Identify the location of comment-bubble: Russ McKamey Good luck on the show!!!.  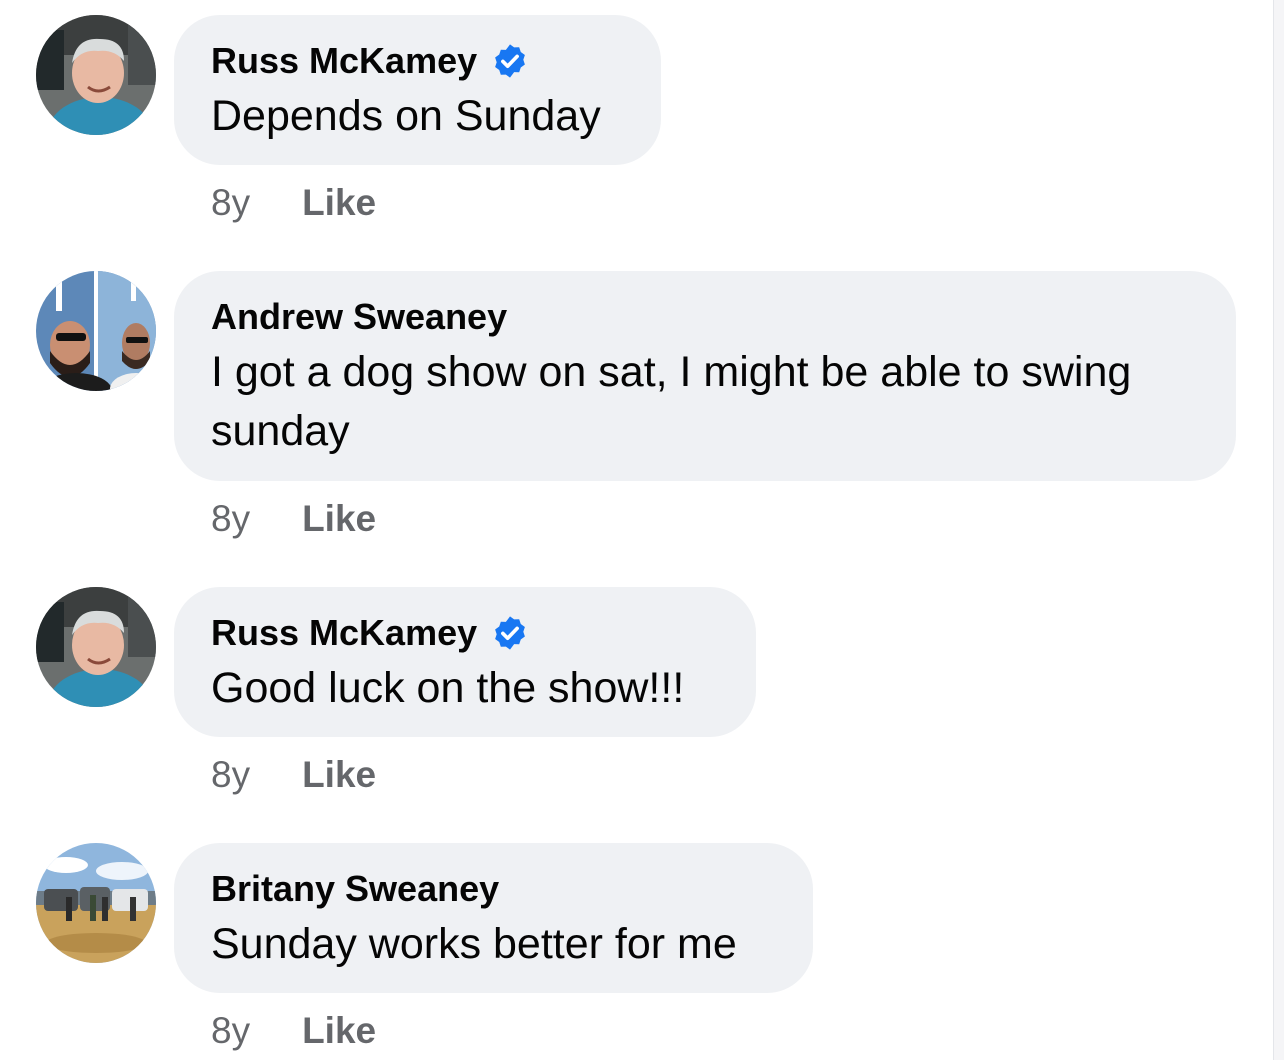
(465, 662).